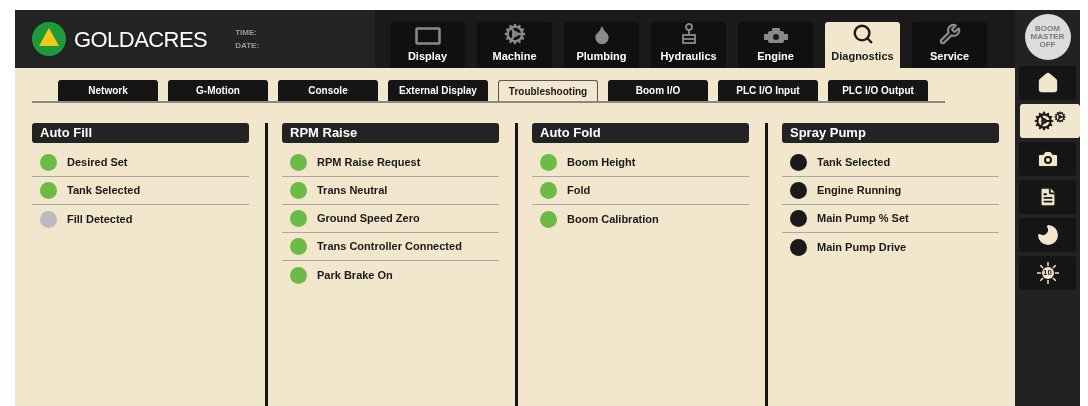 This screenshot has height=406, width=1088. What do you see at coordinates (108, 90) in the screenshot?
I see `sub-tab: Network` at bounding box center [108, 90].